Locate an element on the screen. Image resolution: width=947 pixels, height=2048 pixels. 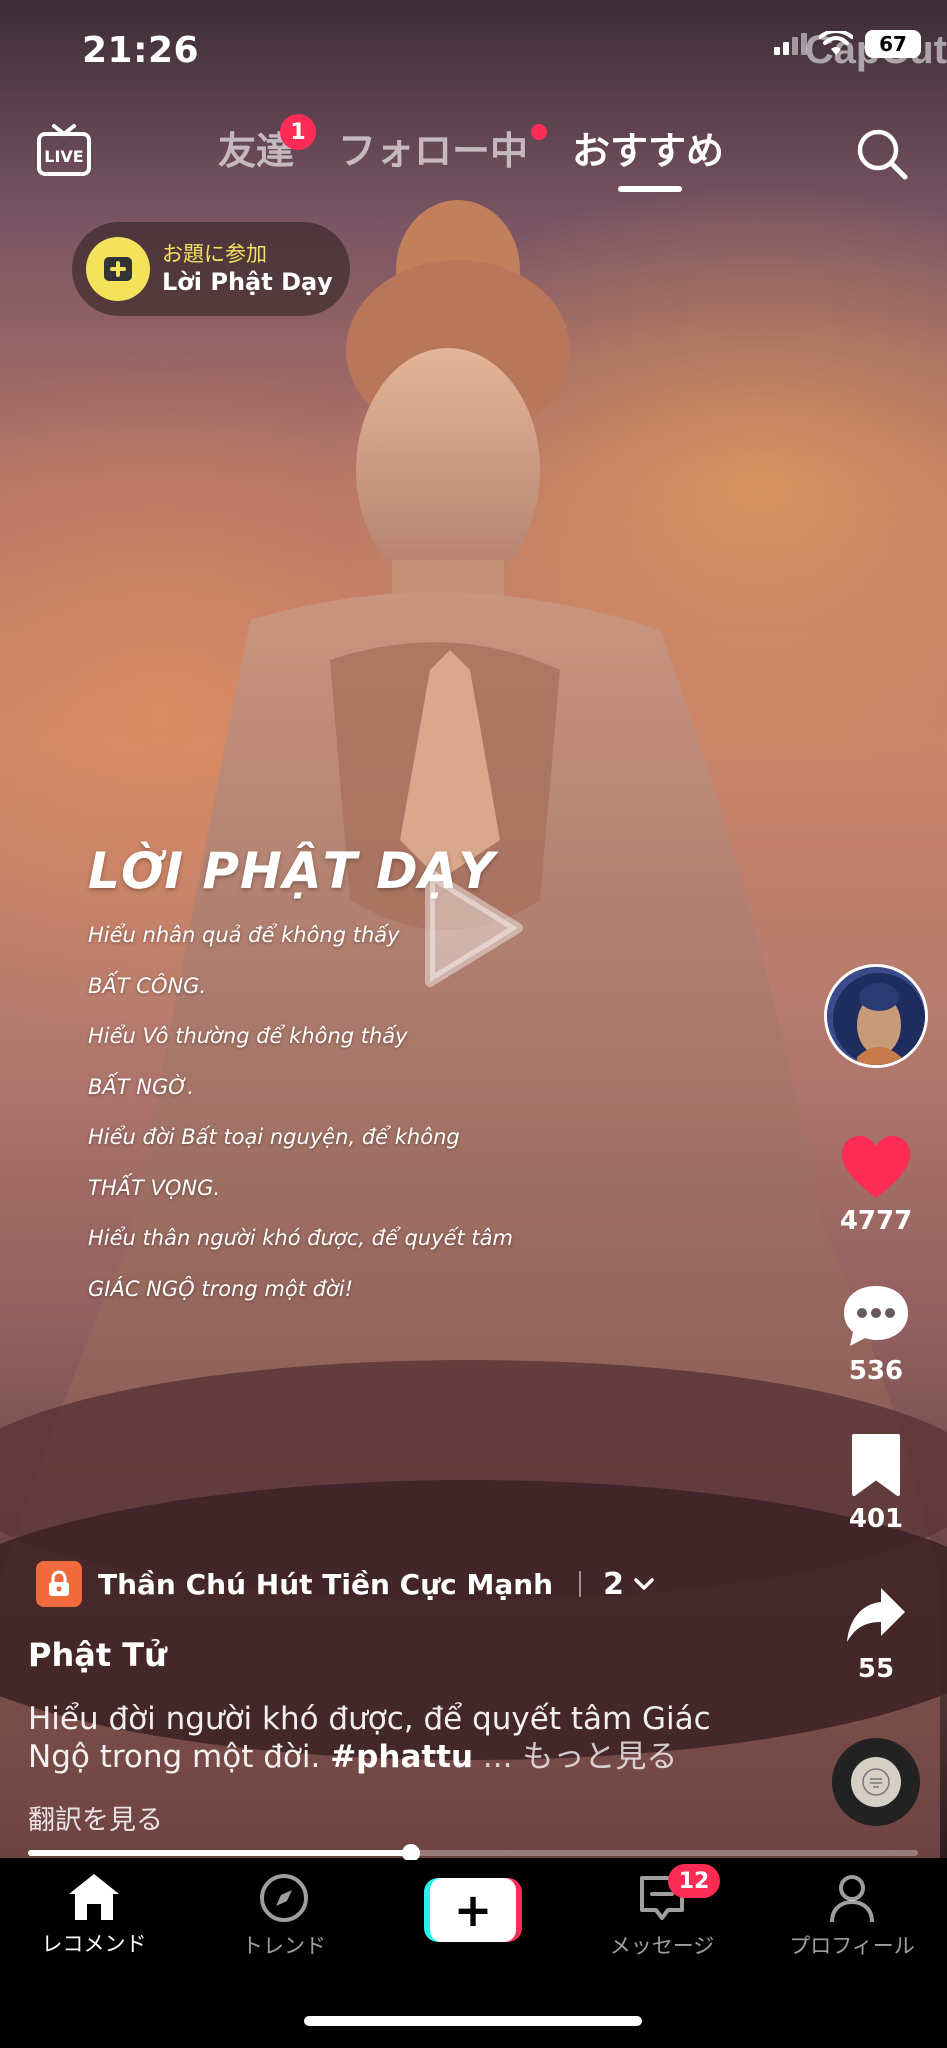
comment-count: 536 is located at coordinates (876, 1371).